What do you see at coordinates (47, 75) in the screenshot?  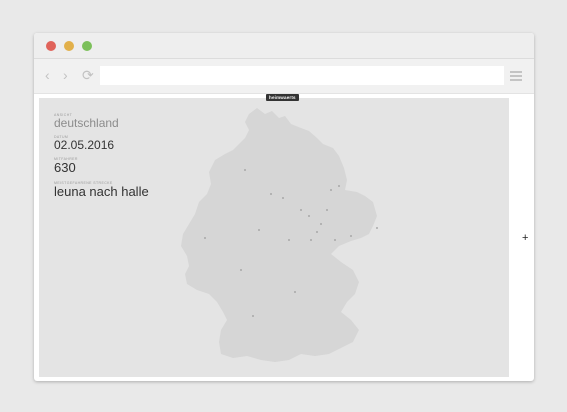 I see `chevron-left-icon: ‹` at bounding box center [47, 75].